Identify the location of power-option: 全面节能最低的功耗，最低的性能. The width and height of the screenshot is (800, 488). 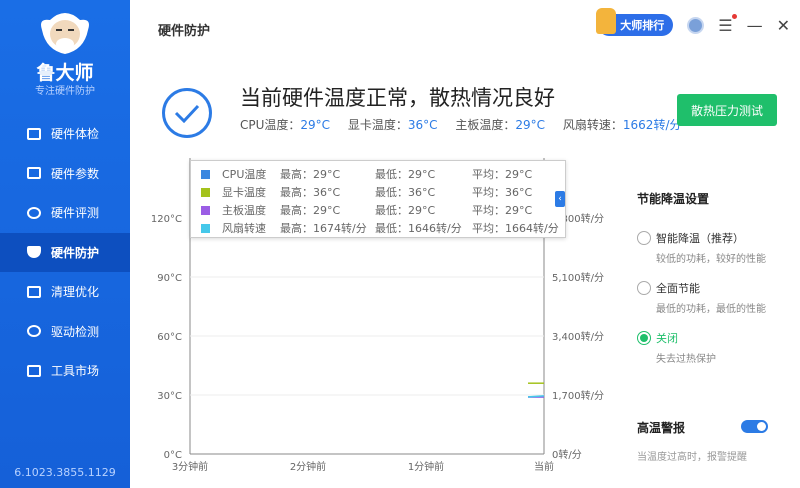
(701, 297).